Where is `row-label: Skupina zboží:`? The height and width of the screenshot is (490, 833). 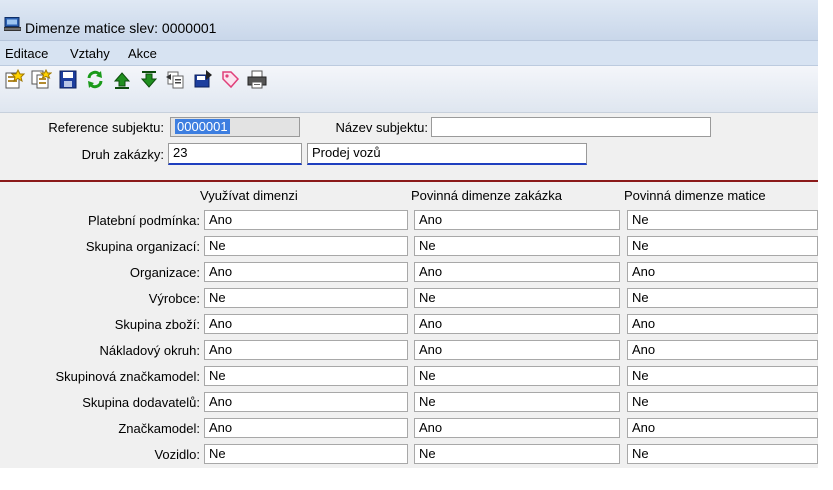 row-label: Skupina zboží: is located at coordinates (157, 324).